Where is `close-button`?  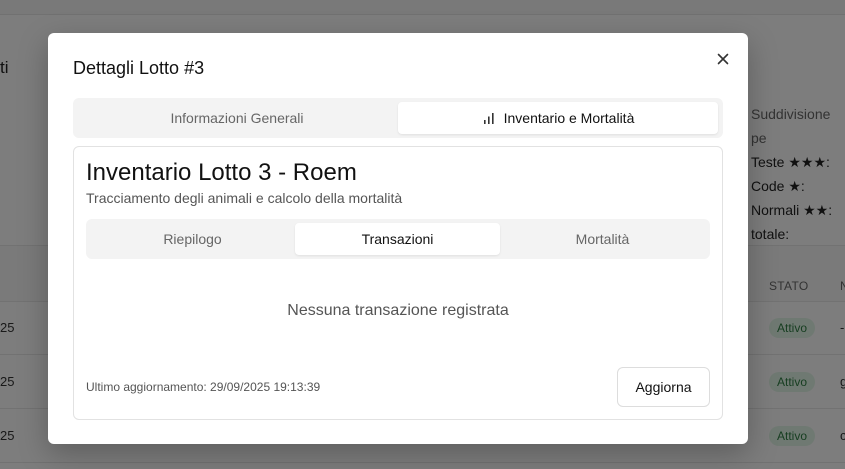
close-button is located at coordinates (723, 59).